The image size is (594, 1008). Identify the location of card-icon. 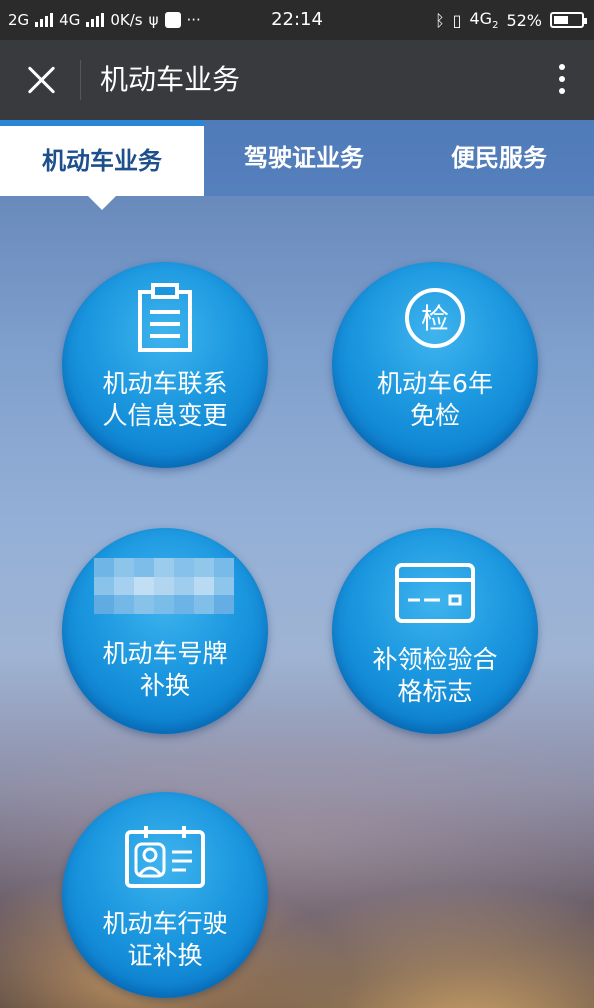
(435, 593).